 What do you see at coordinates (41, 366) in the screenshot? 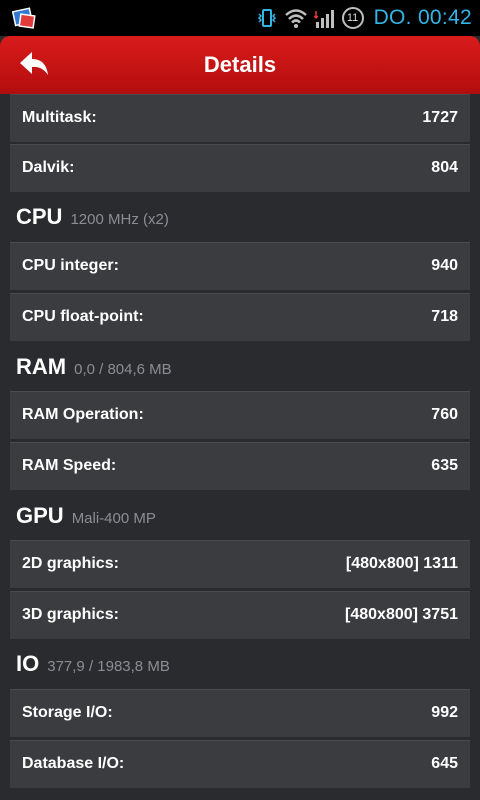
I see `section-title: RAM` at bounding box center [41, 366].